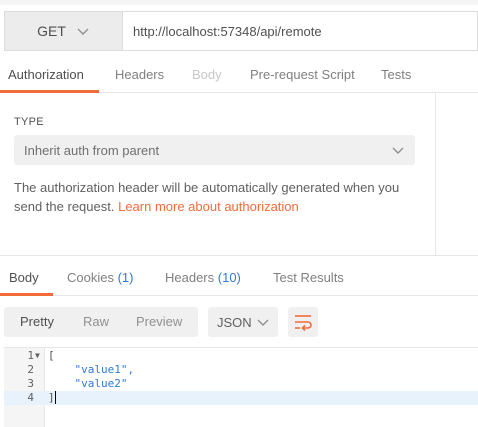 This screenshot has width=478, height=427. Describe the element at coordinates (92, 150) in the screenshot. I see `auth-type-value: Inherit auth from parent` at that location.